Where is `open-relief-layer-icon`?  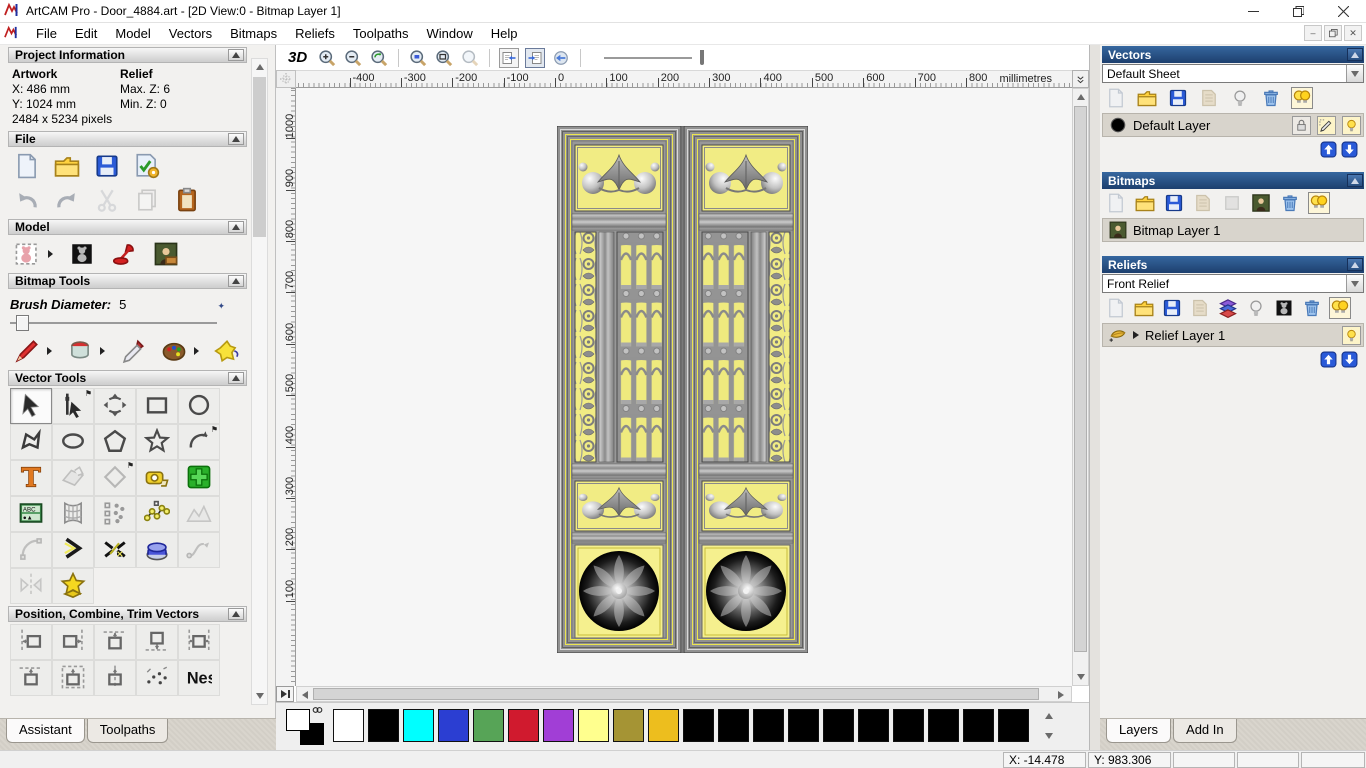
open-relief-layer-icon is located at coordinates (1144, 308).